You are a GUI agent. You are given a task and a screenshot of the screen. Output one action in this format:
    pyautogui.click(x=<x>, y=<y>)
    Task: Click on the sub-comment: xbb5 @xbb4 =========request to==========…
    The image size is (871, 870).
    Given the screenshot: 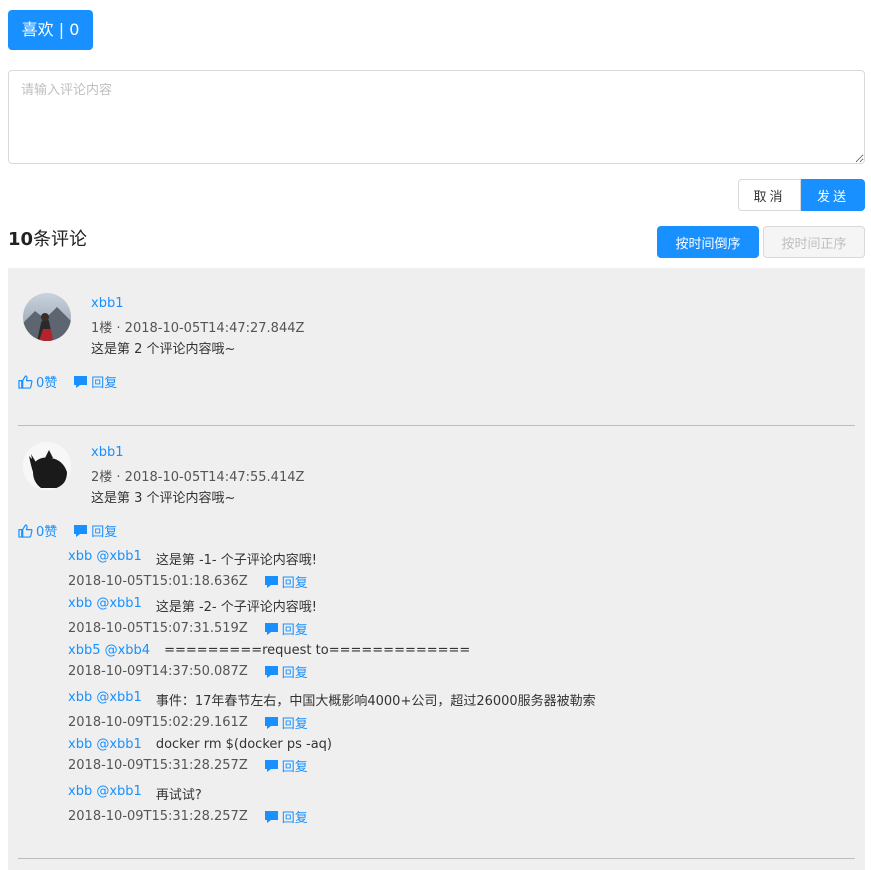 What is the action you would take?
    pyautogui.click(x=269, y=662)
    